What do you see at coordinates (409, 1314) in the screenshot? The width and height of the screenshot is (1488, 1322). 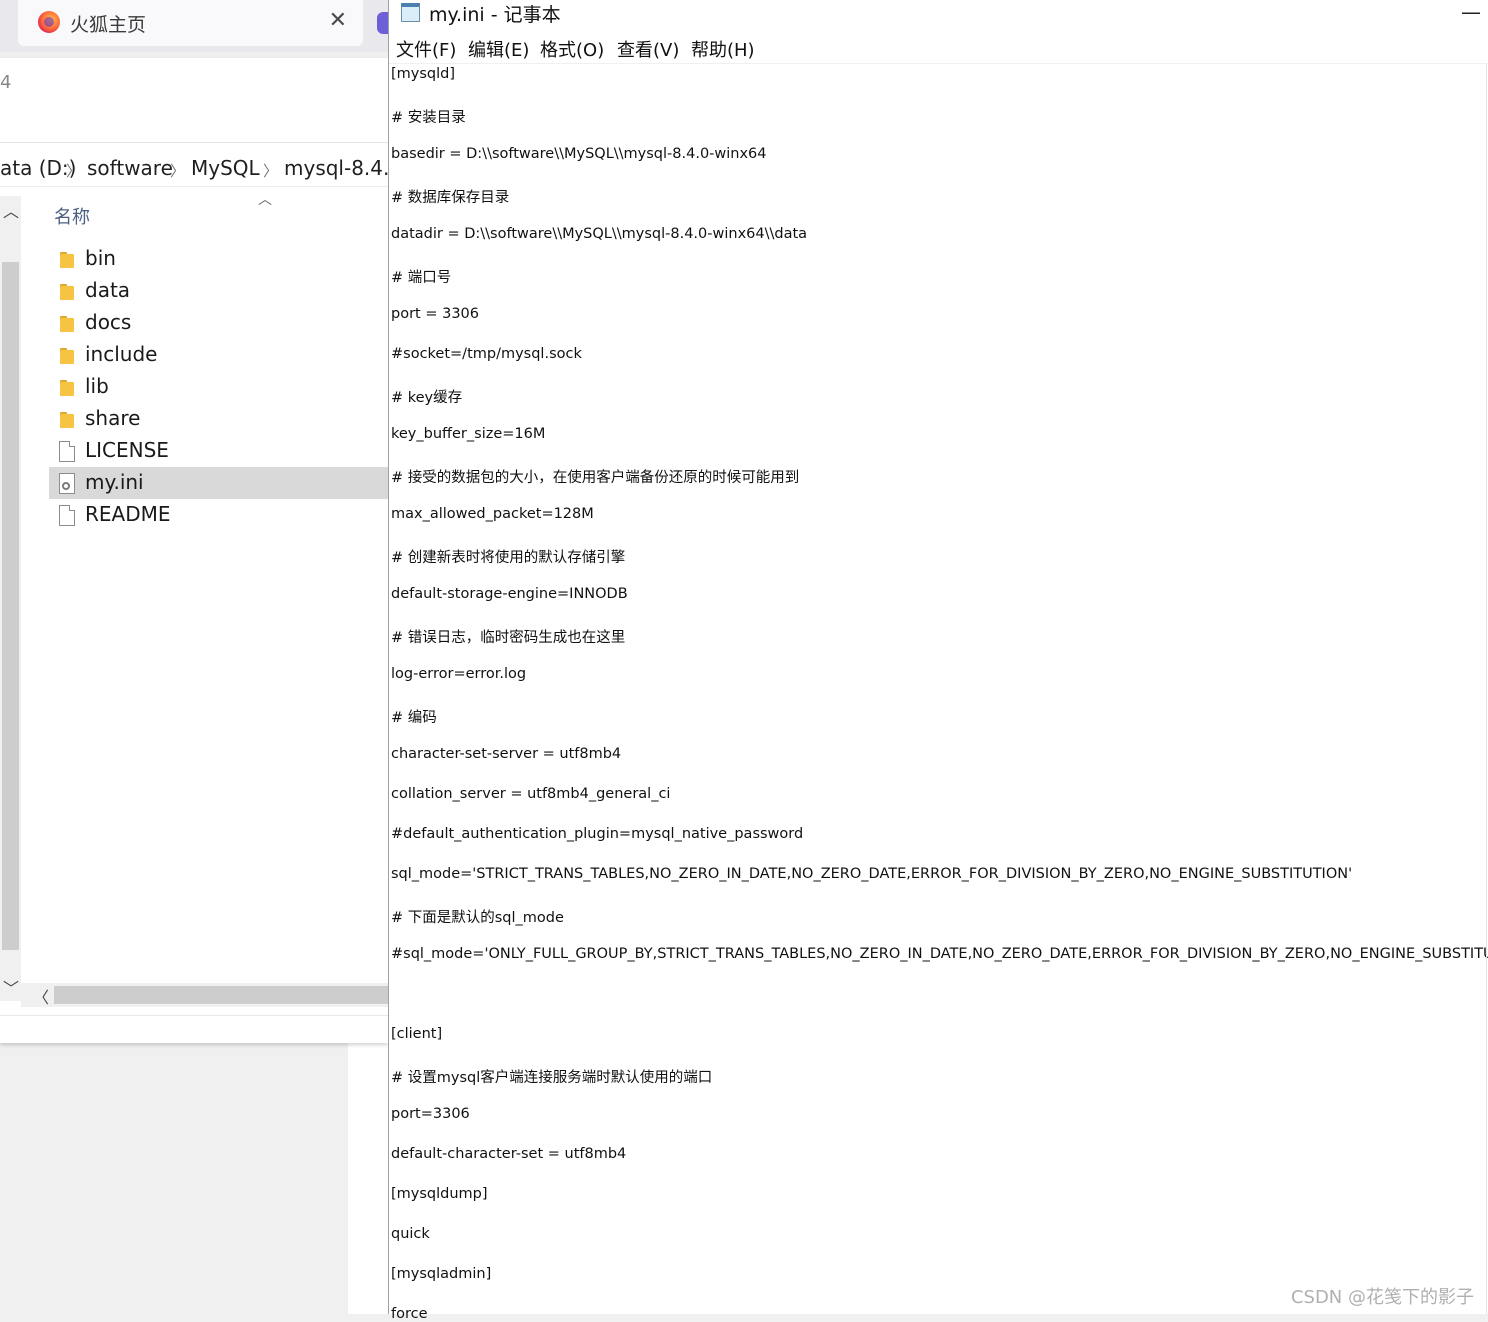 I see `text-line: force` at bounding box center [409, 1314].